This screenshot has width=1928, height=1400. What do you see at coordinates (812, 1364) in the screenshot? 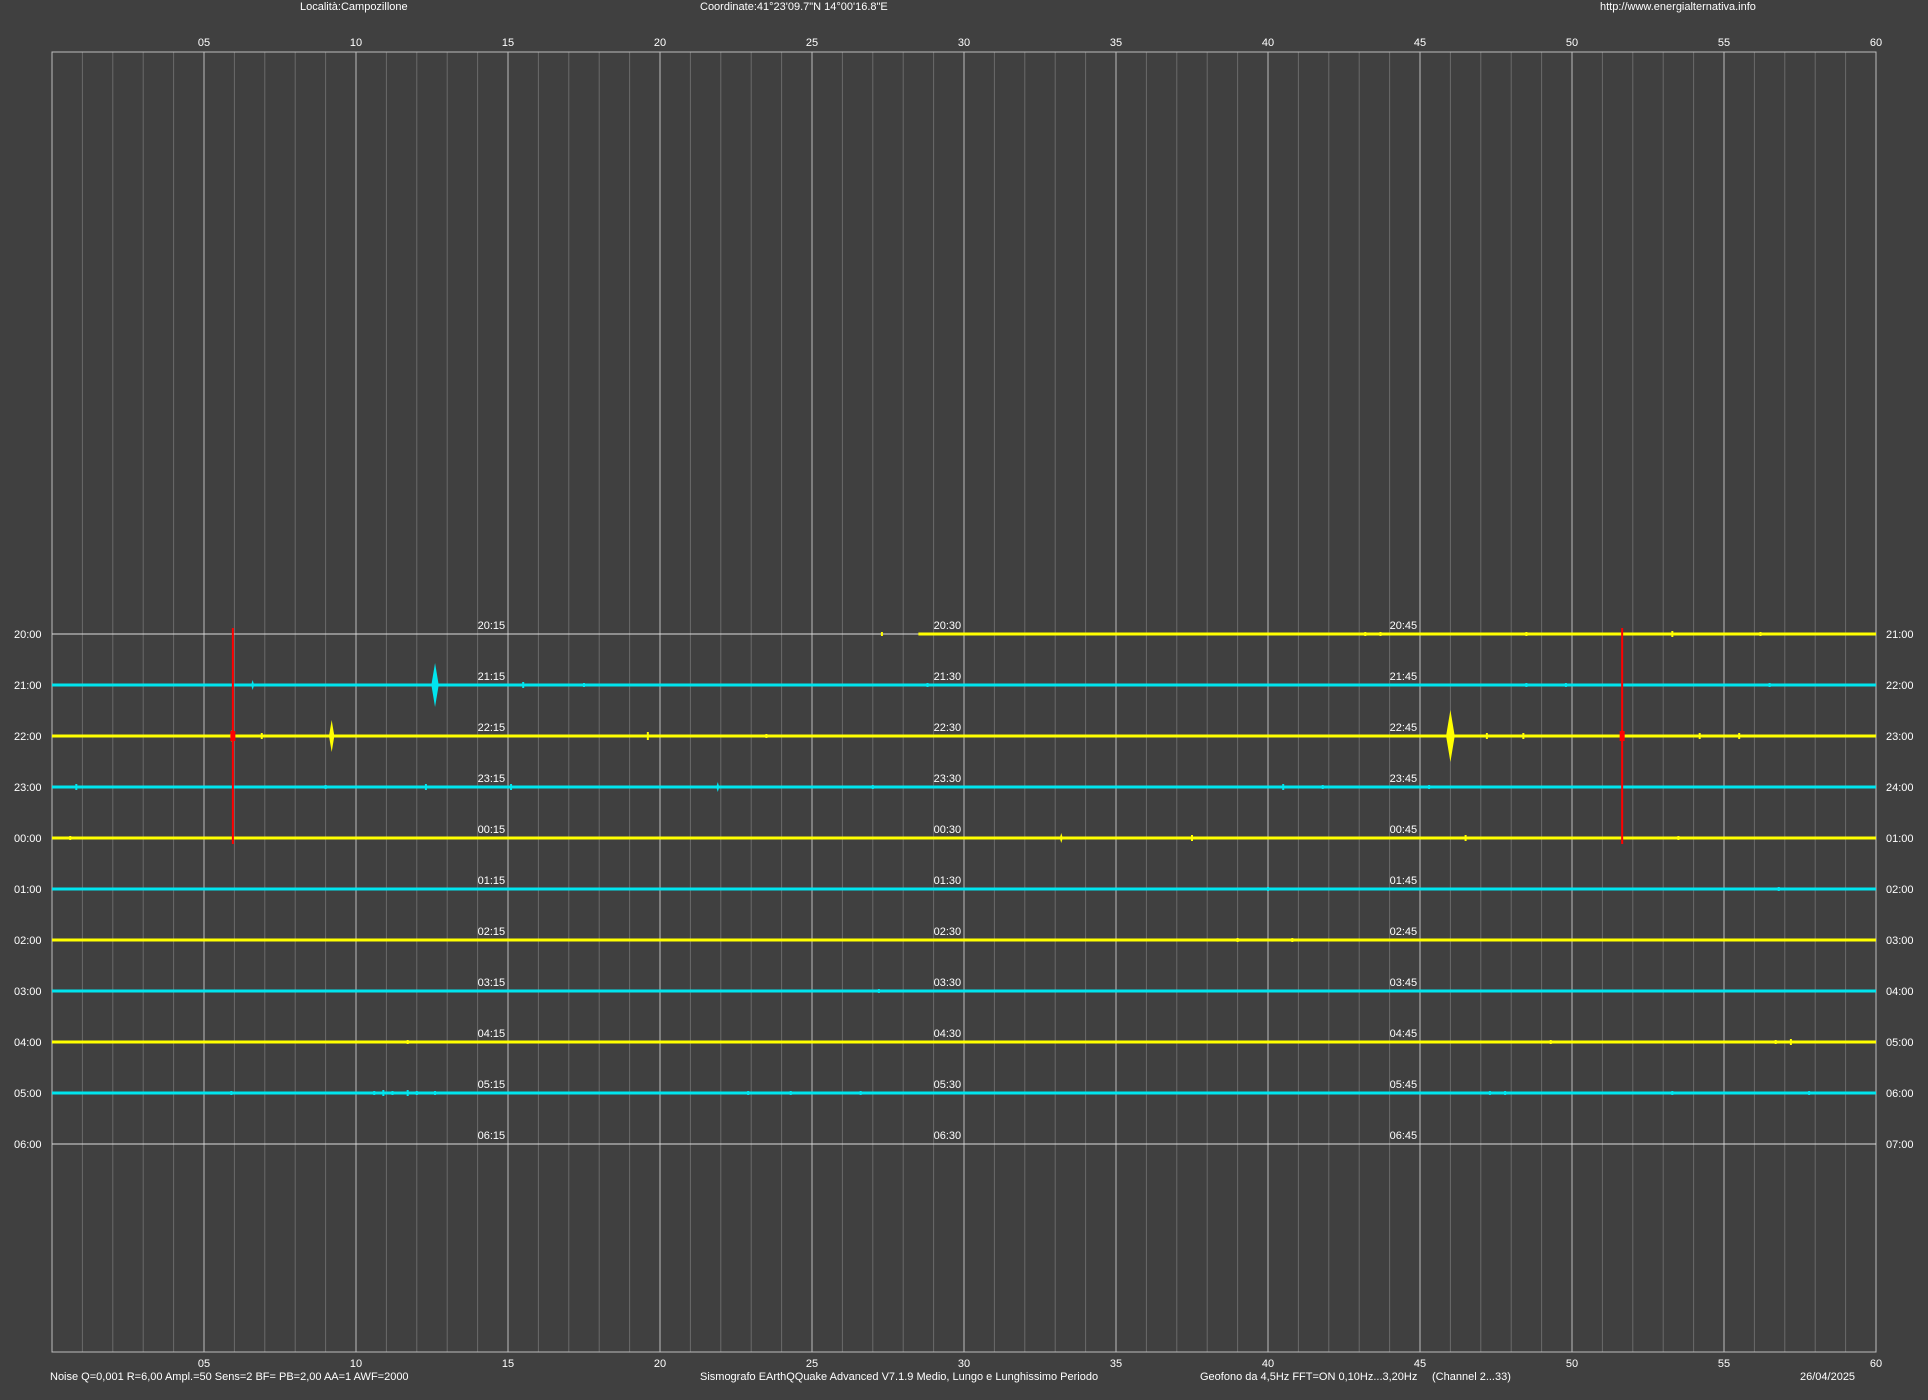
I see `x-tick-label-bottom: 25` at bounding box center [812, 1364].